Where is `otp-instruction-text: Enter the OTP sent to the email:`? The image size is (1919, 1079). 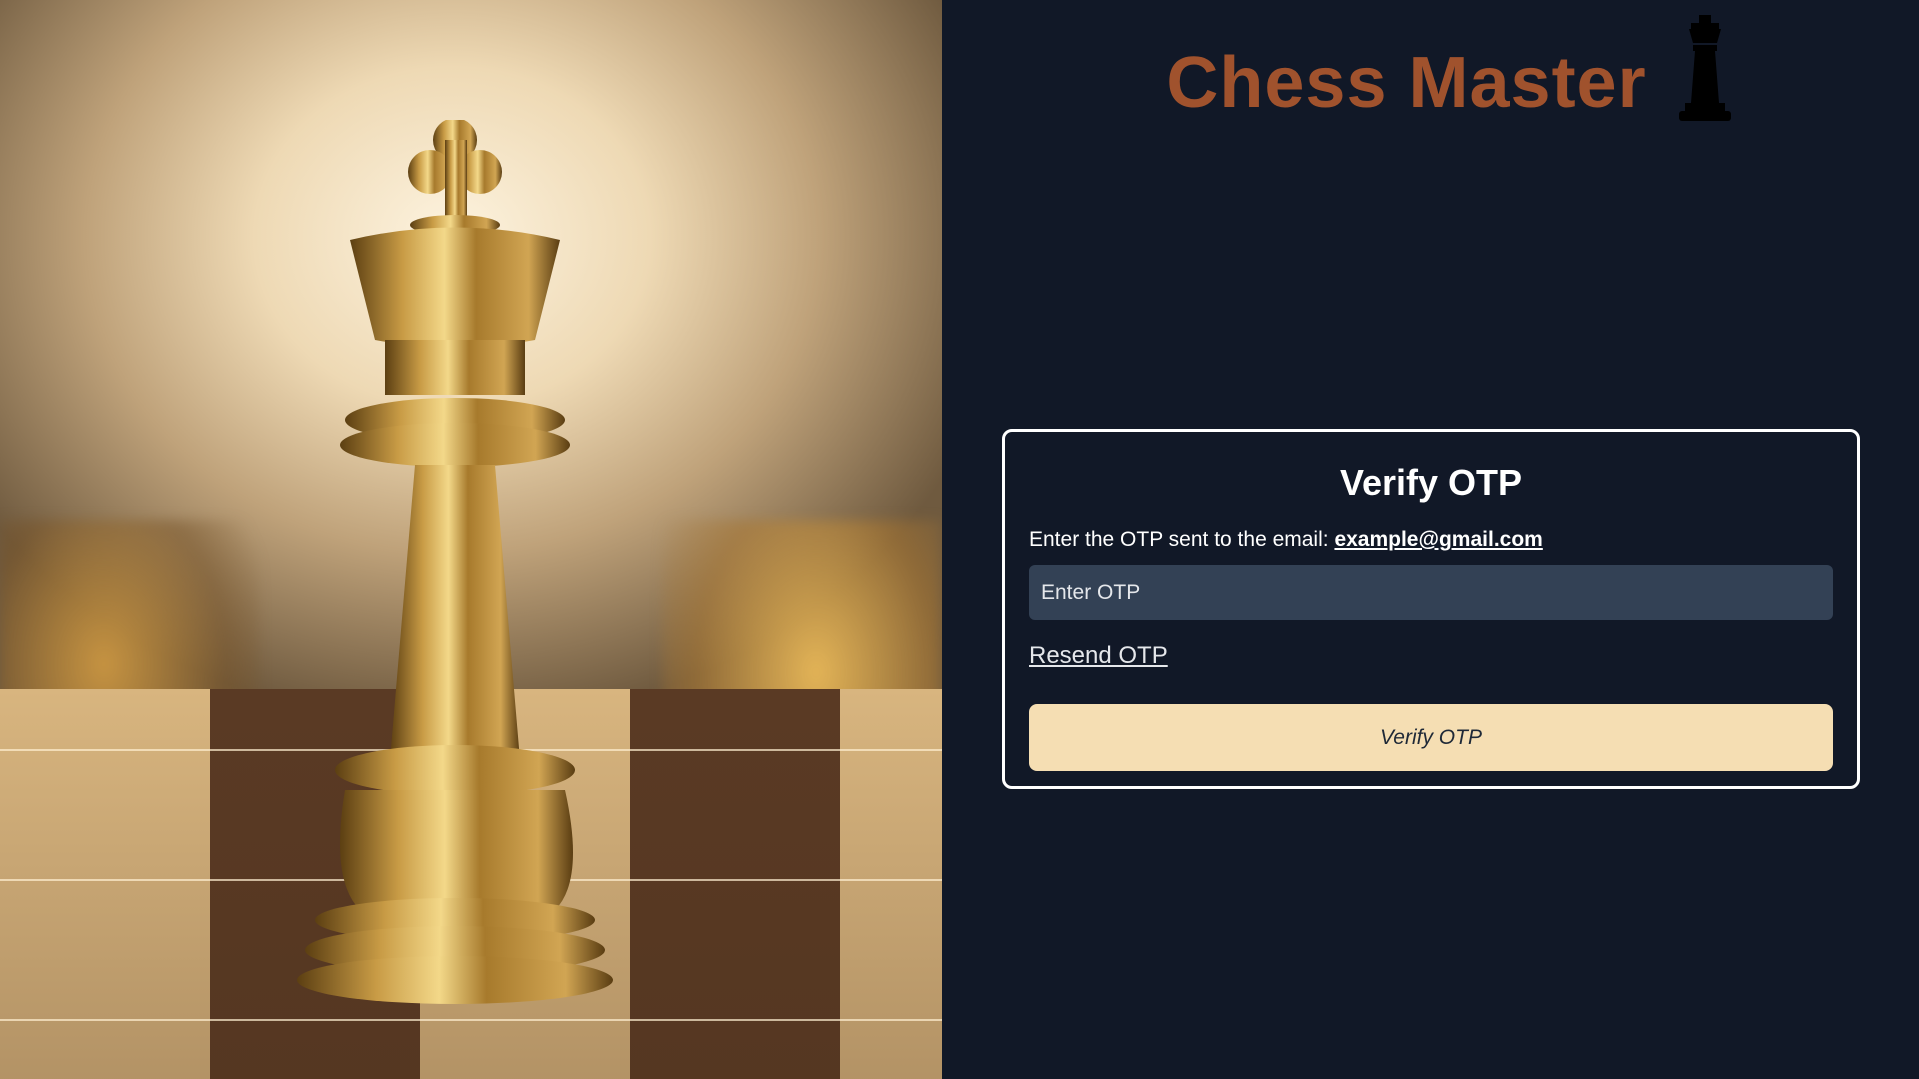 otp-instruction-text: Enter the OTP sent to the email: is located at coordinates (1182, 539).